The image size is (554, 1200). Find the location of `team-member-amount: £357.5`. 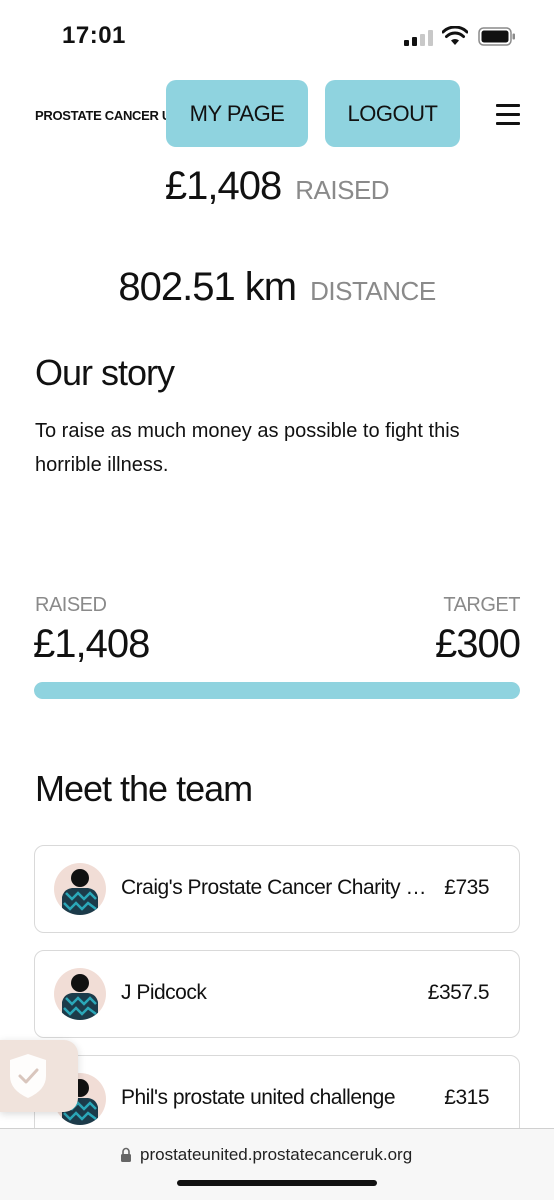

team-member-amount: £357.5 is located at coordinates (458, 992).